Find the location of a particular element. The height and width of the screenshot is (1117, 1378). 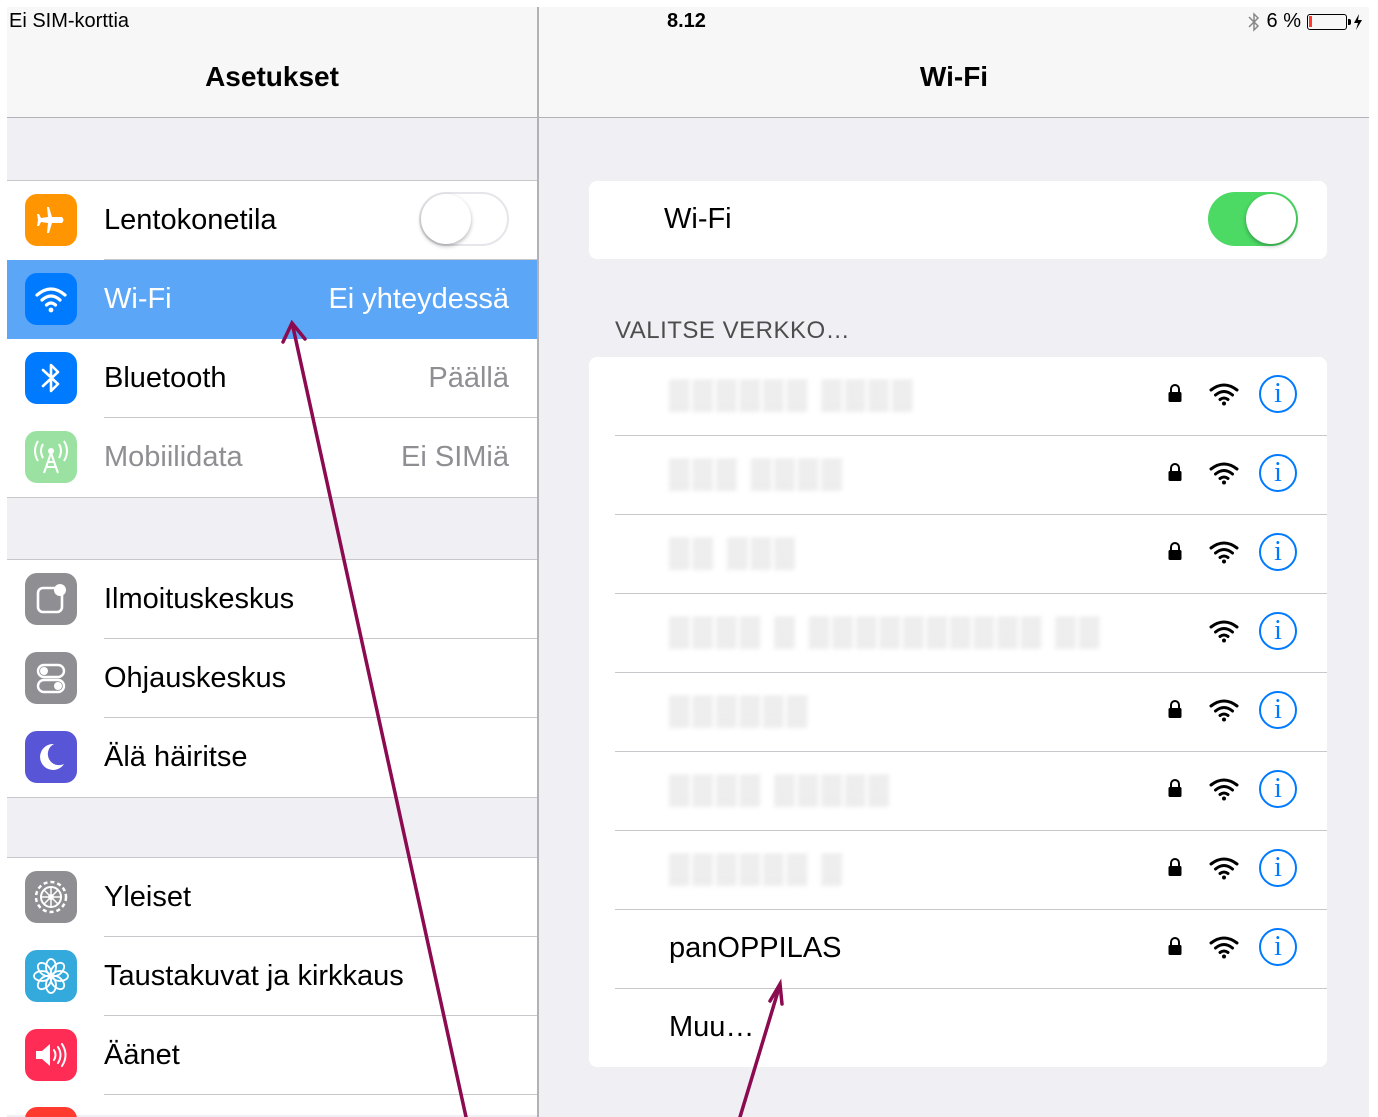

settings-label-control-center: Ohjauskeskus is located at coordinates (195, 678).